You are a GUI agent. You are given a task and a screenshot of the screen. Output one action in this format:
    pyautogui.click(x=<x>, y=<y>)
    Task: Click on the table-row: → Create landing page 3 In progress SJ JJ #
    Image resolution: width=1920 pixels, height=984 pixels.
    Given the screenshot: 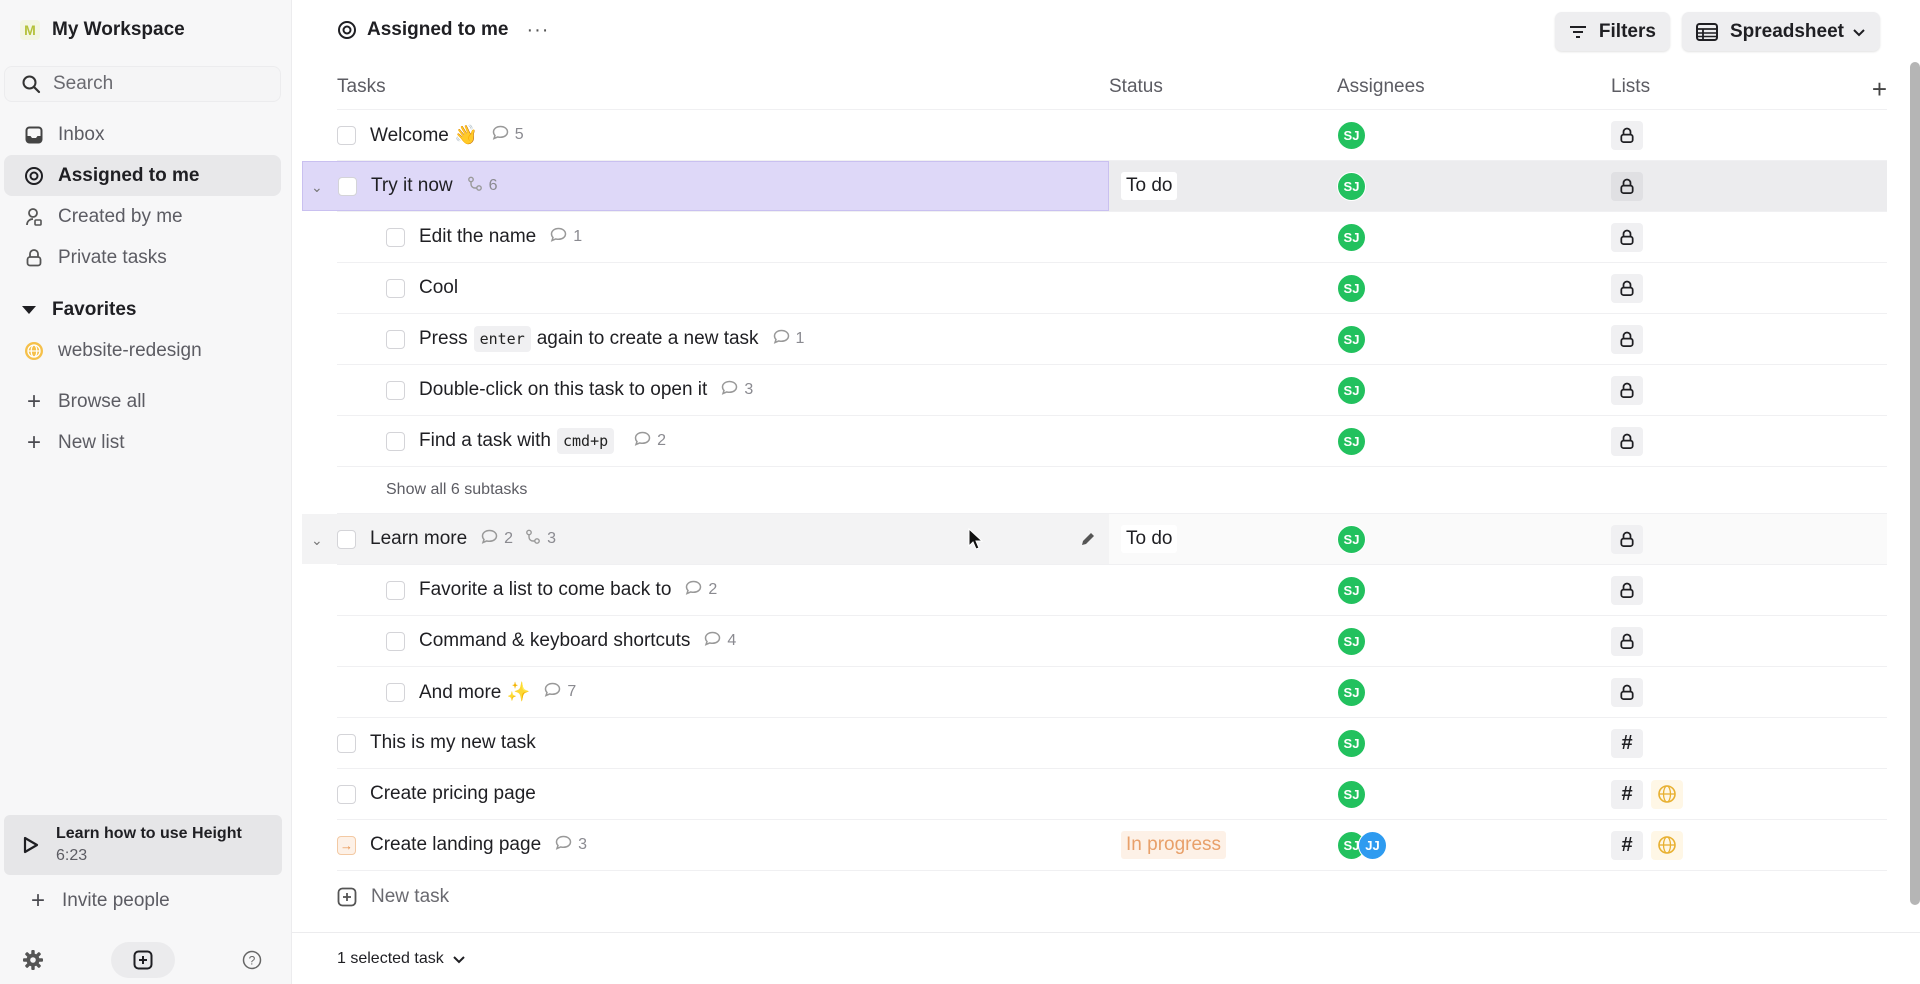 What is the action you would take?
    pyautogui.click(x=1112, y=845)
    